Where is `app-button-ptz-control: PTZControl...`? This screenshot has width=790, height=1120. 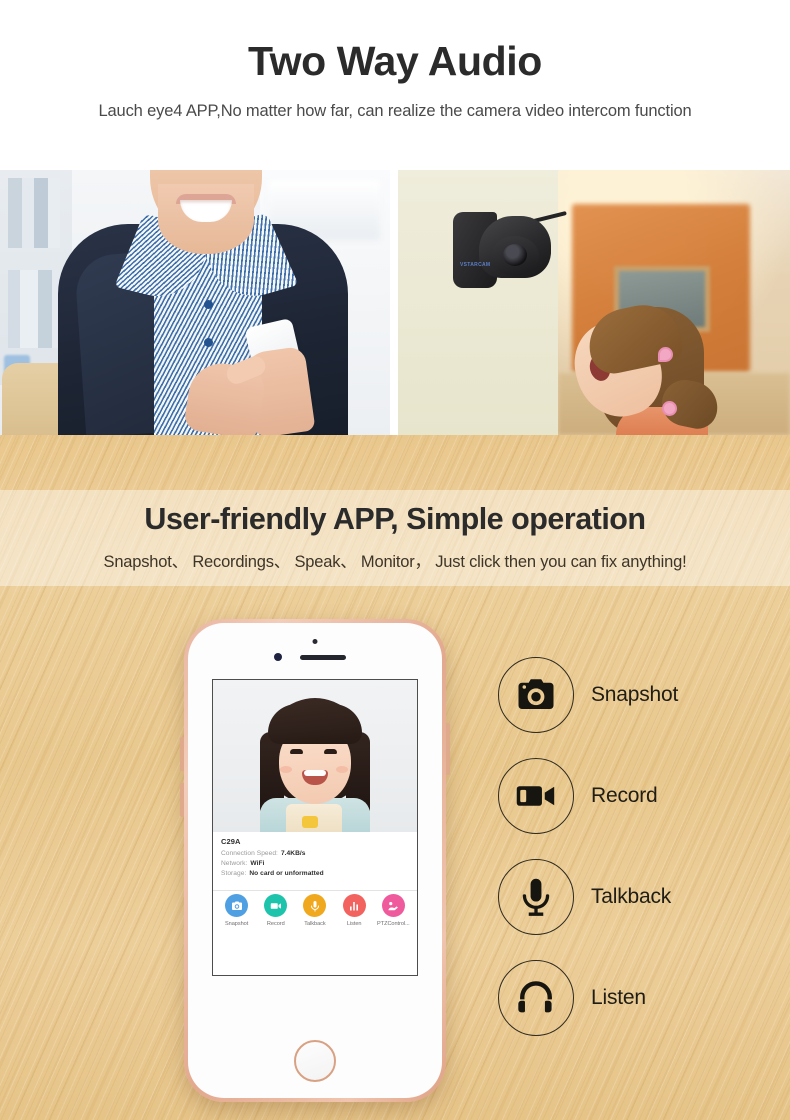 app-button-ptz-control: PTZControl... is located at coordinates (393, 910).